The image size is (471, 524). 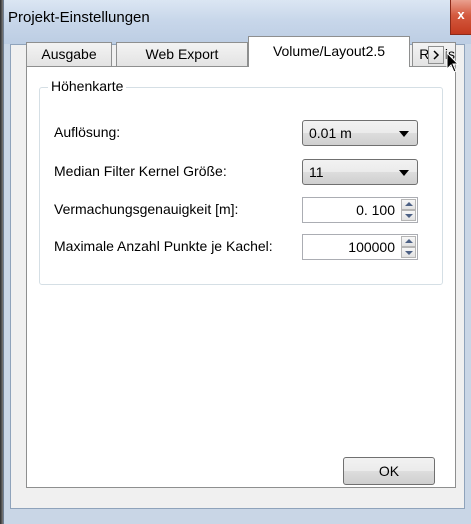 I want to click on tab-label: Web Export, so click(x=182, y=54).